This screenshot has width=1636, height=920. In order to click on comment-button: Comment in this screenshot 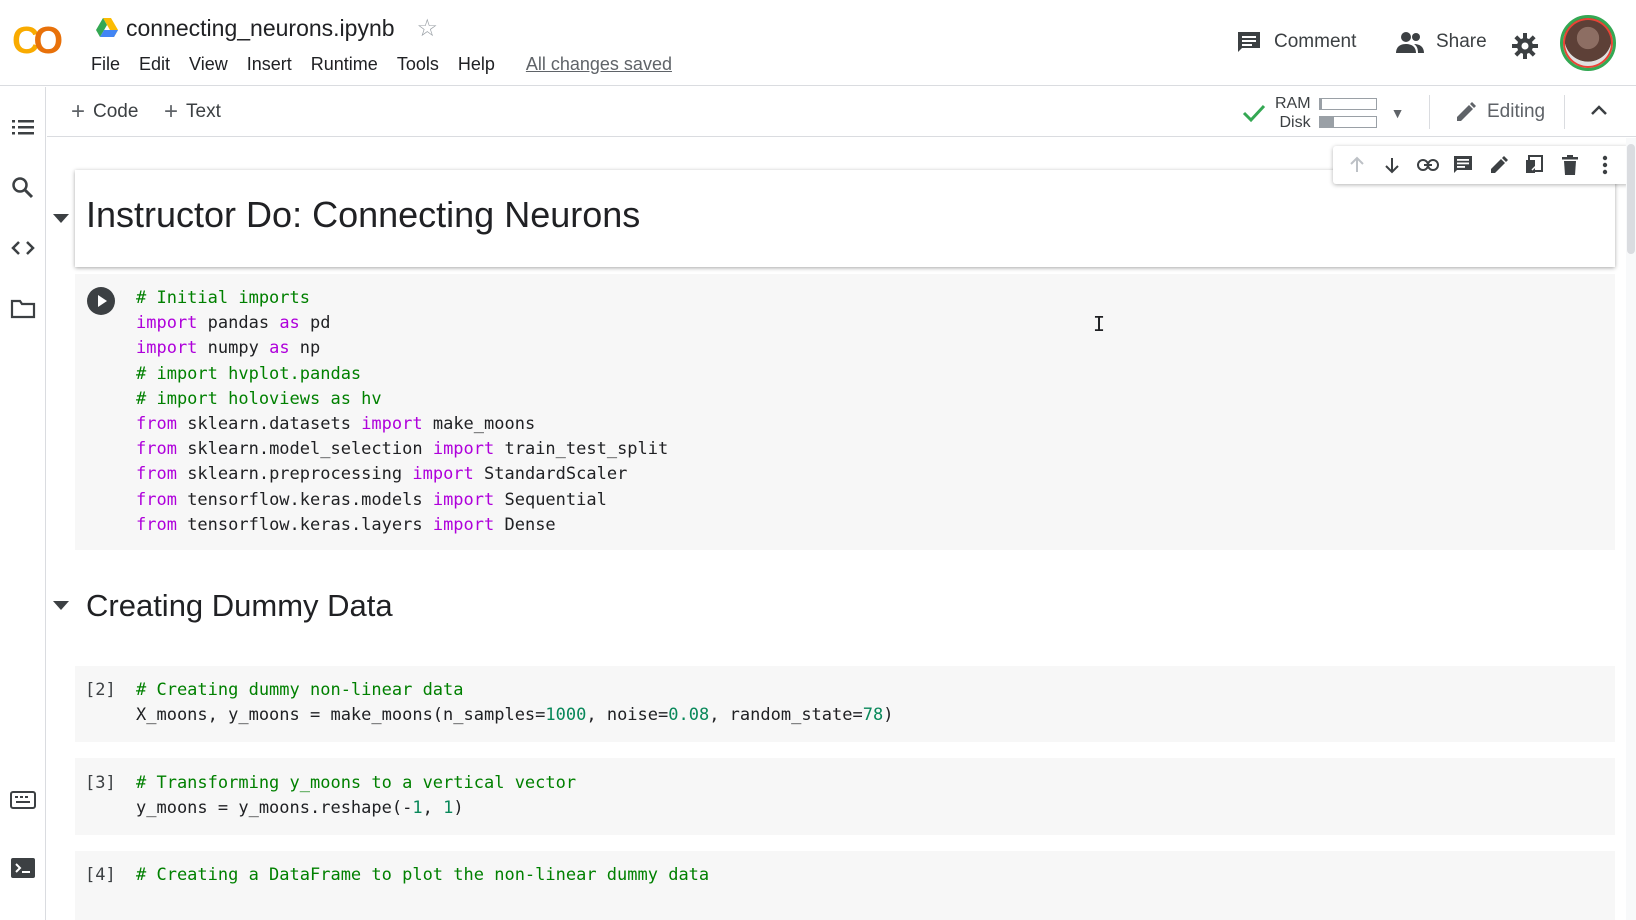, I will do `click(1296, 42)`.